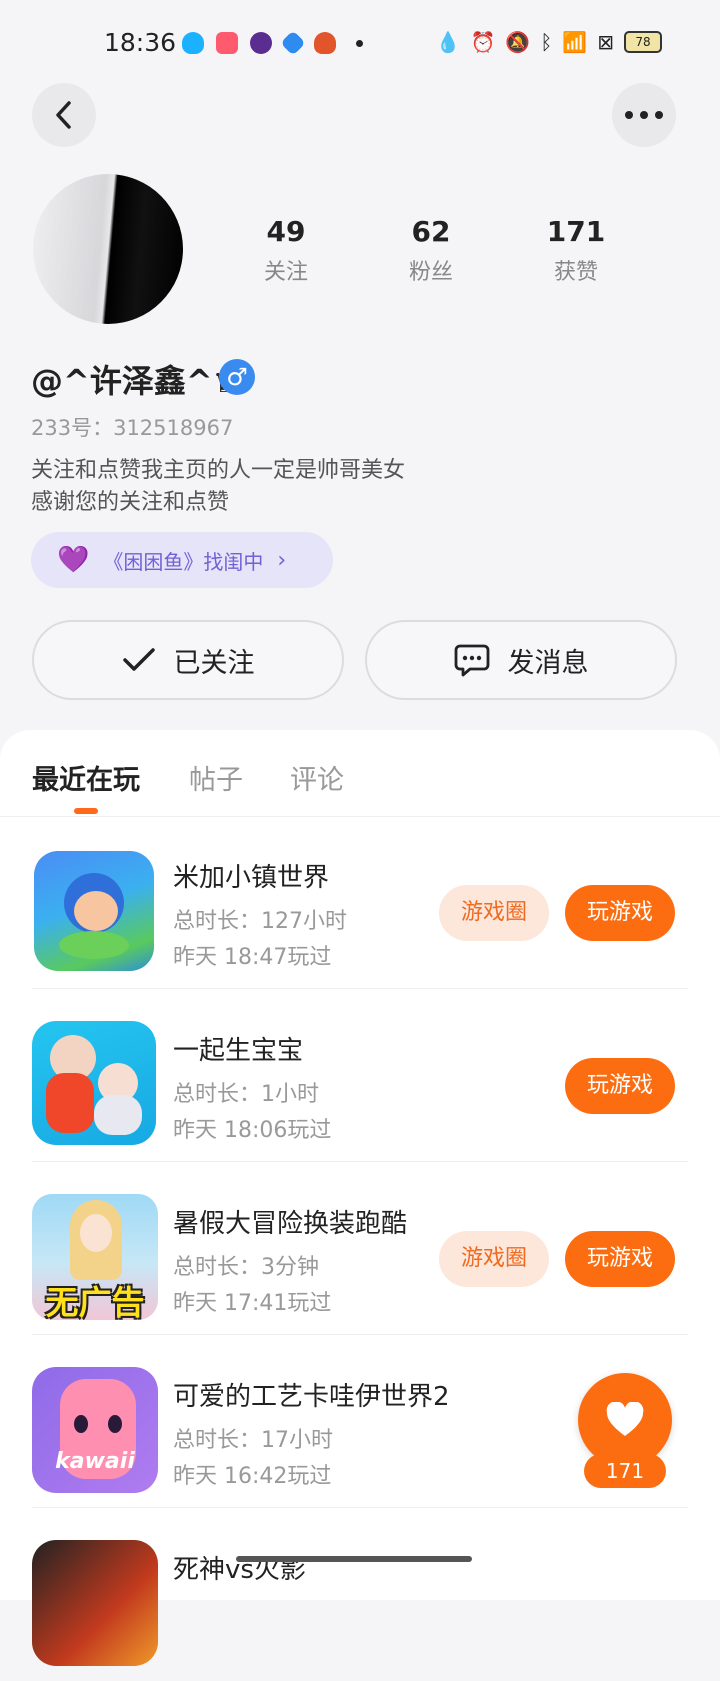 This screenshot has width=720, height=1681. Describe the element at coordinates (360, 903) in the screenshot. I see `game-list-item: 米加小镇世界 总时长：127小时 昨天 18:47玩过 游戏圈 玩游戏` at that location.